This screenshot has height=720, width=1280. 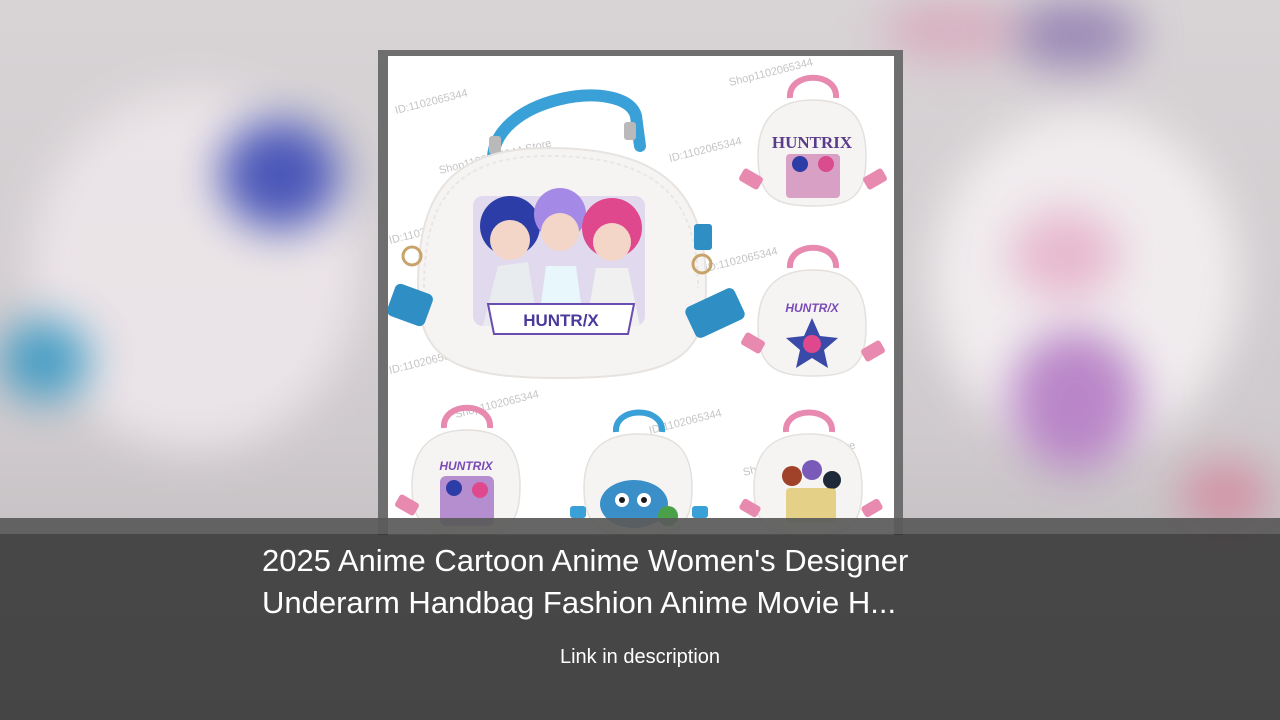 I want to click on background-top-blur, so click(x=1075, y=35).